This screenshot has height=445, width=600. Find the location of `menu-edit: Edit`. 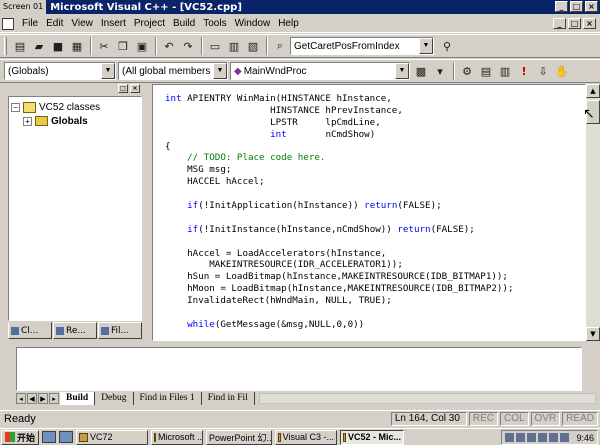

menu-edit: Edit is located at coordinates (54, 23).